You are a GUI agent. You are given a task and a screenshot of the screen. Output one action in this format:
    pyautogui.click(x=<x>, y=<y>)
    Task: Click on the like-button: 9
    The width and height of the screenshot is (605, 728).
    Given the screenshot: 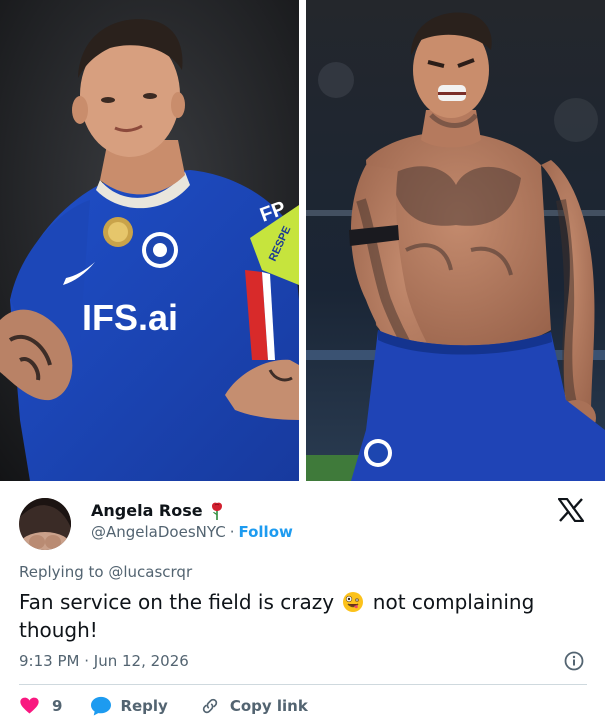 What is the action you would take?
    pyautogui.click(x=54, y=706)
    